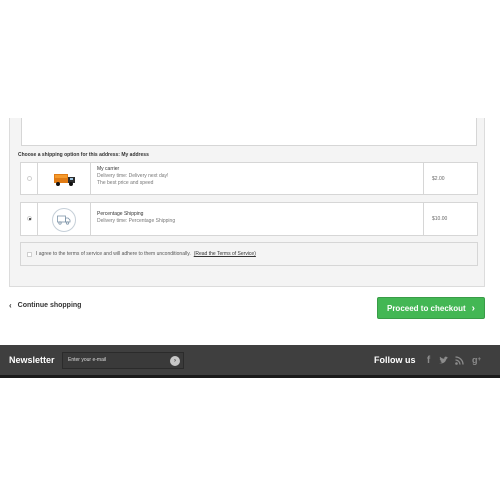 The image size is (500, 500). I want to click on checkout-label: Proceed to checkout, so click(426, 308).